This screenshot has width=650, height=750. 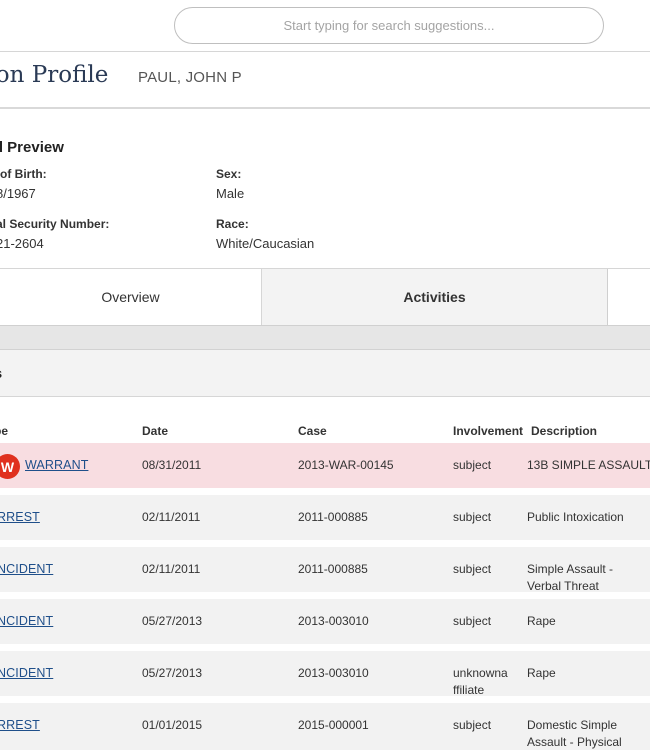 I want to click on search-input, so click(x=389, y=25).